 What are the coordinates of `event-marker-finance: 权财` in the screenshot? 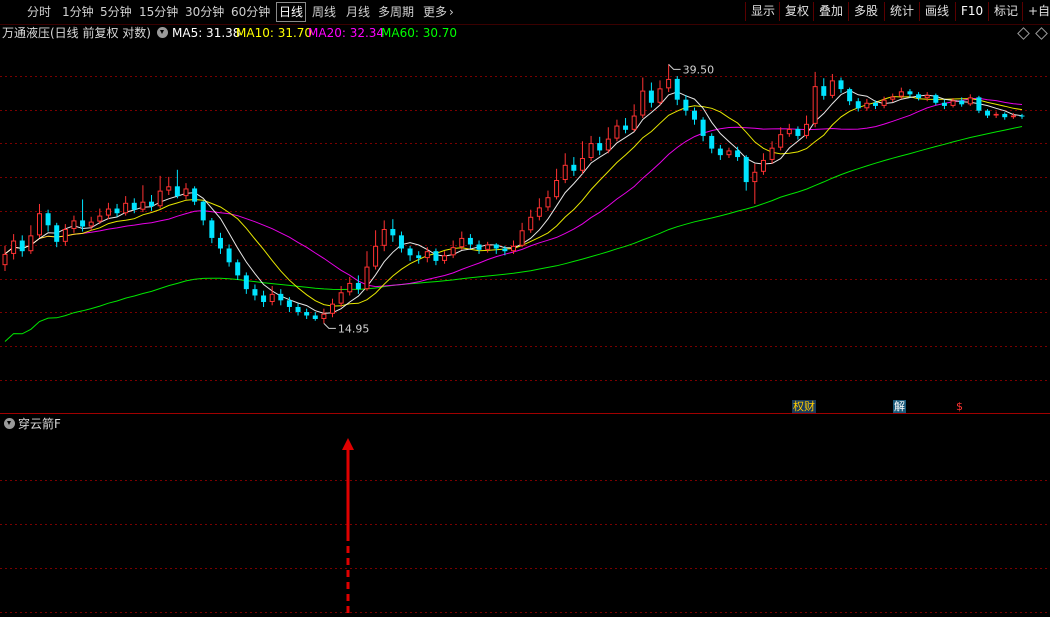 It's located at (804, 406).